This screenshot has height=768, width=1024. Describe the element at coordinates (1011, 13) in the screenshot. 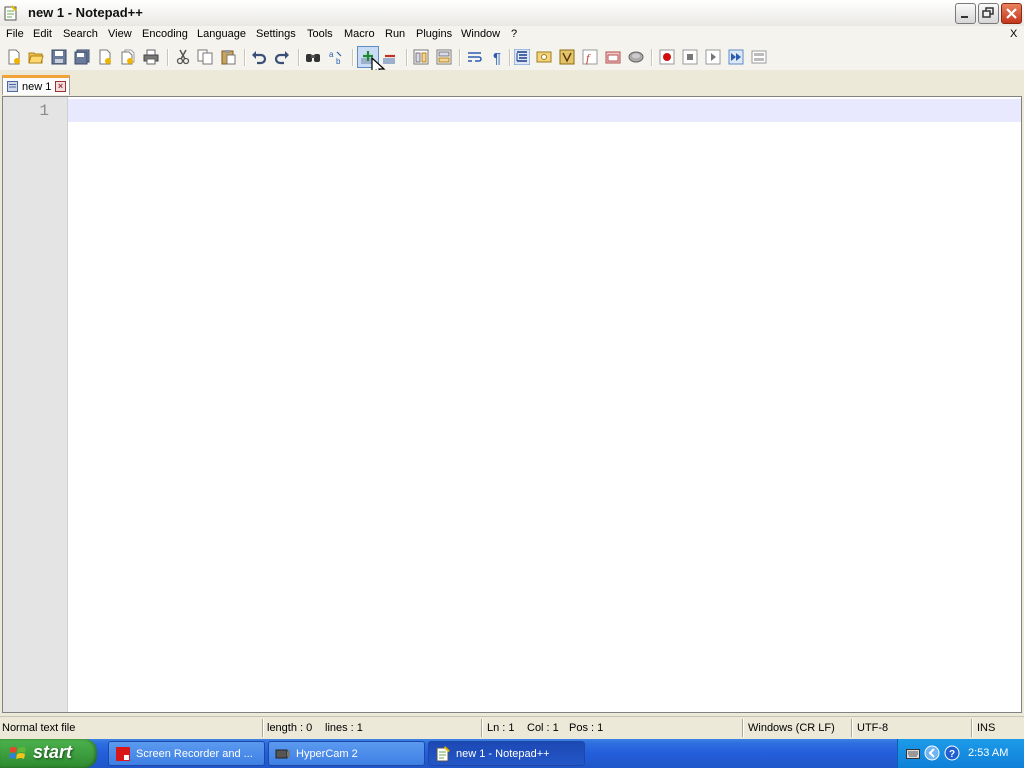

I see `close-window-button` at that location.